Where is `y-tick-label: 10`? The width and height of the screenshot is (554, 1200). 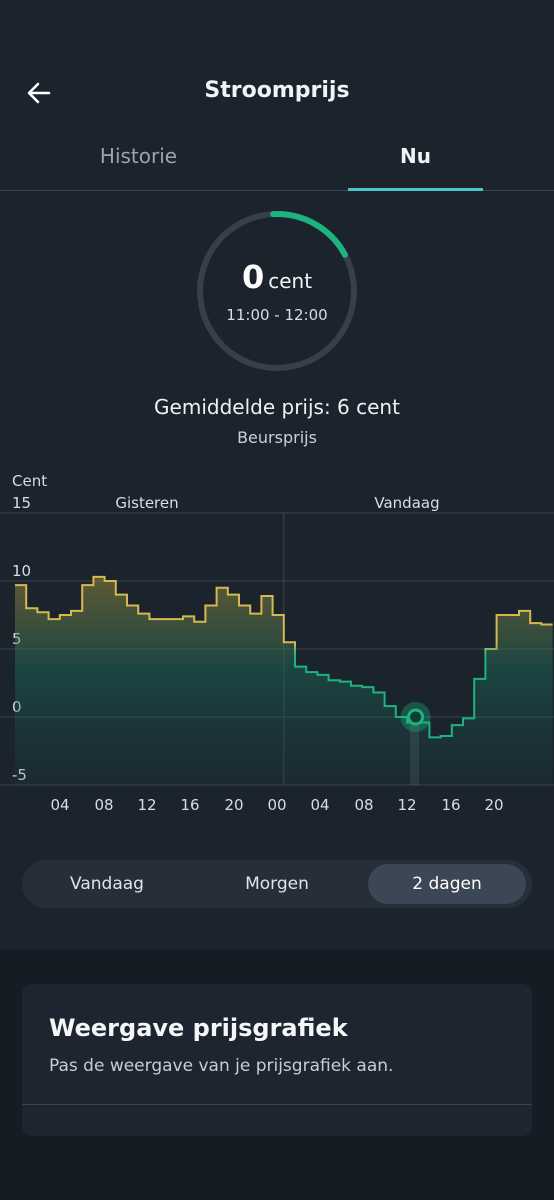 y-tick-label: 10 is located at coordinates (21, 571).